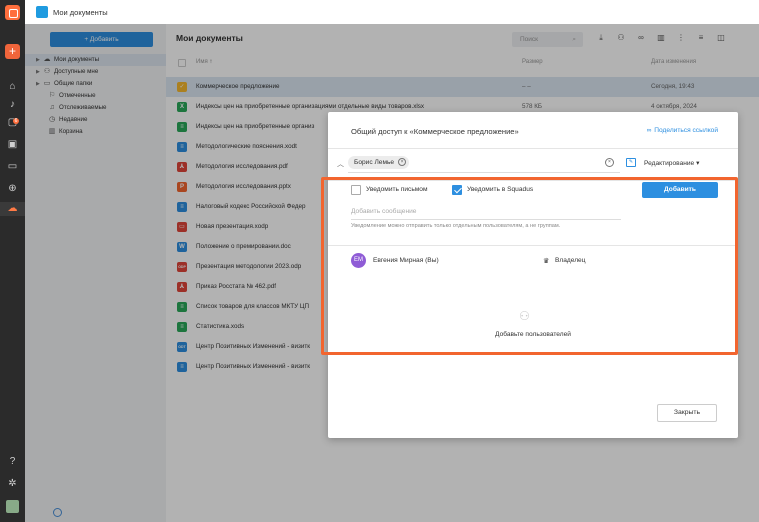 Image resolution: width=759 pixels, height=522 pixels. I want to click on calendar-icon: ▣, so click(12, 145).